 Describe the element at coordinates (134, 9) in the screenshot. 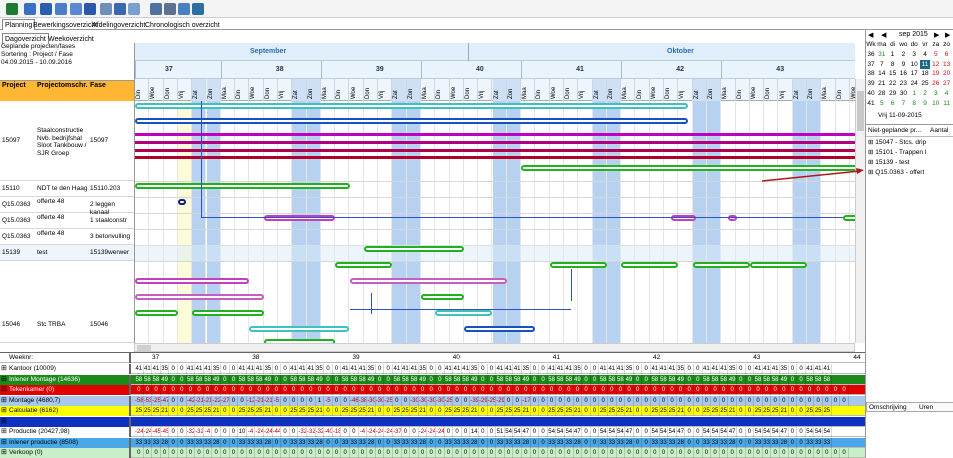

I see `refresh-icon` at that location.